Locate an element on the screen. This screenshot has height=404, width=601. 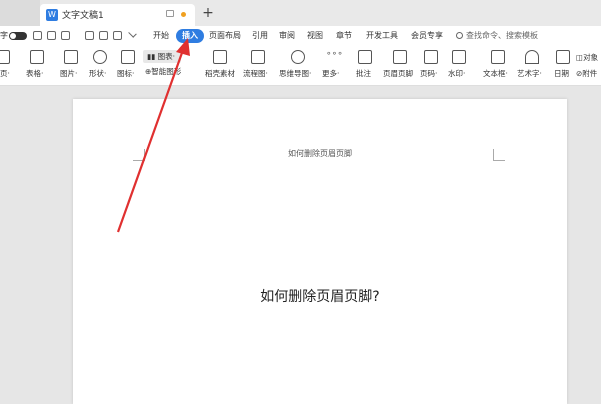
header-footer-icon is located at coordinates (400, 57).